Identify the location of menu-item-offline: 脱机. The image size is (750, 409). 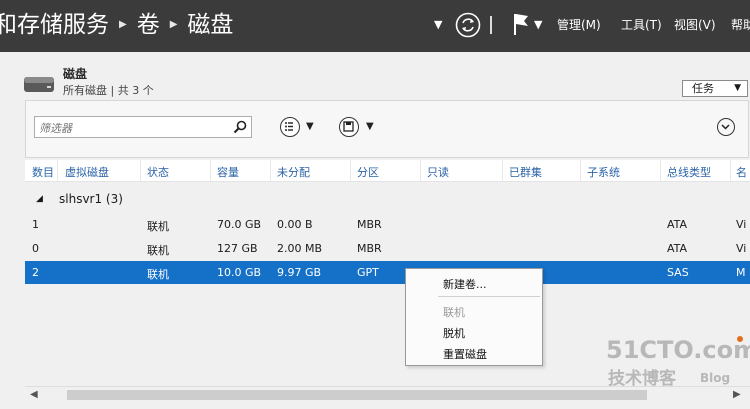
(454, 333).